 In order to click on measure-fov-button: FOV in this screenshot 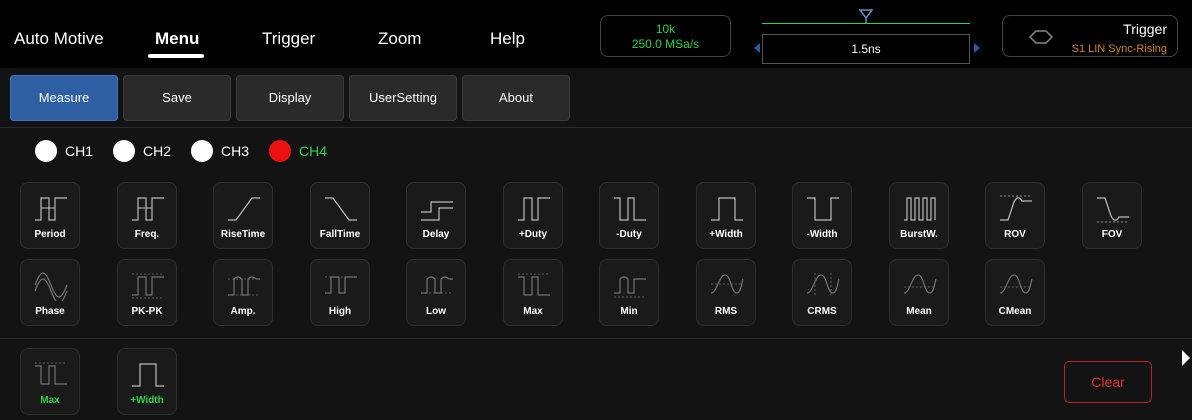, I will do `click(1112, 215)`.